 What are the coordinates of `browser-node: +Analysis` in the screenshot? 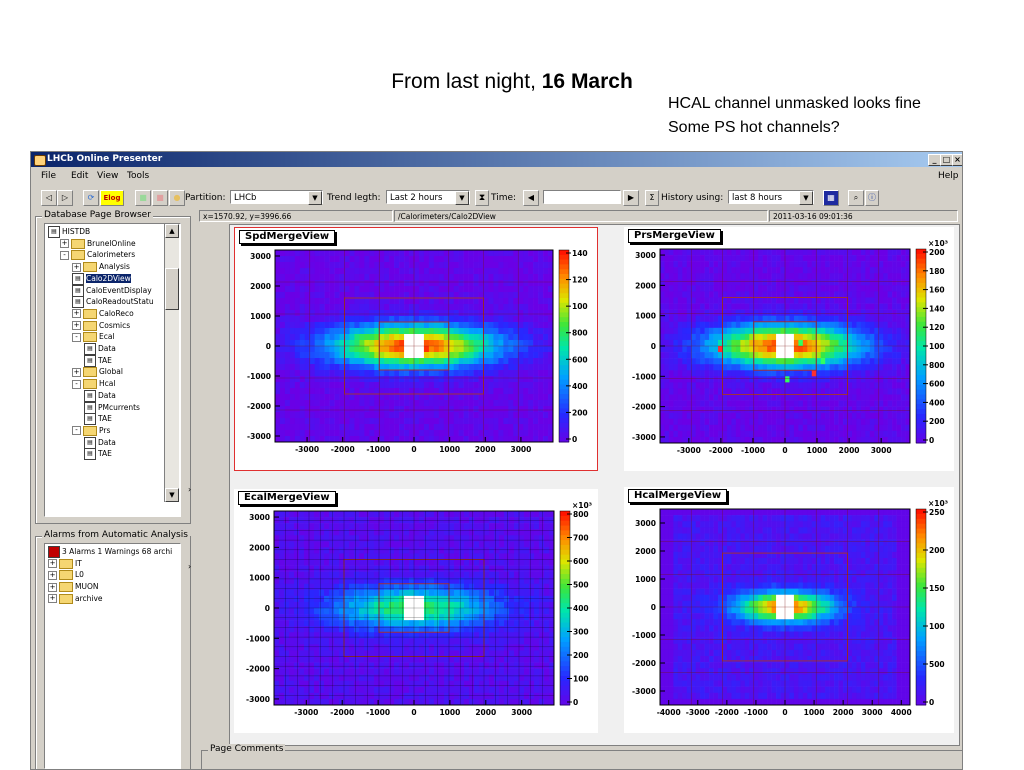 It's located at (101, 266).